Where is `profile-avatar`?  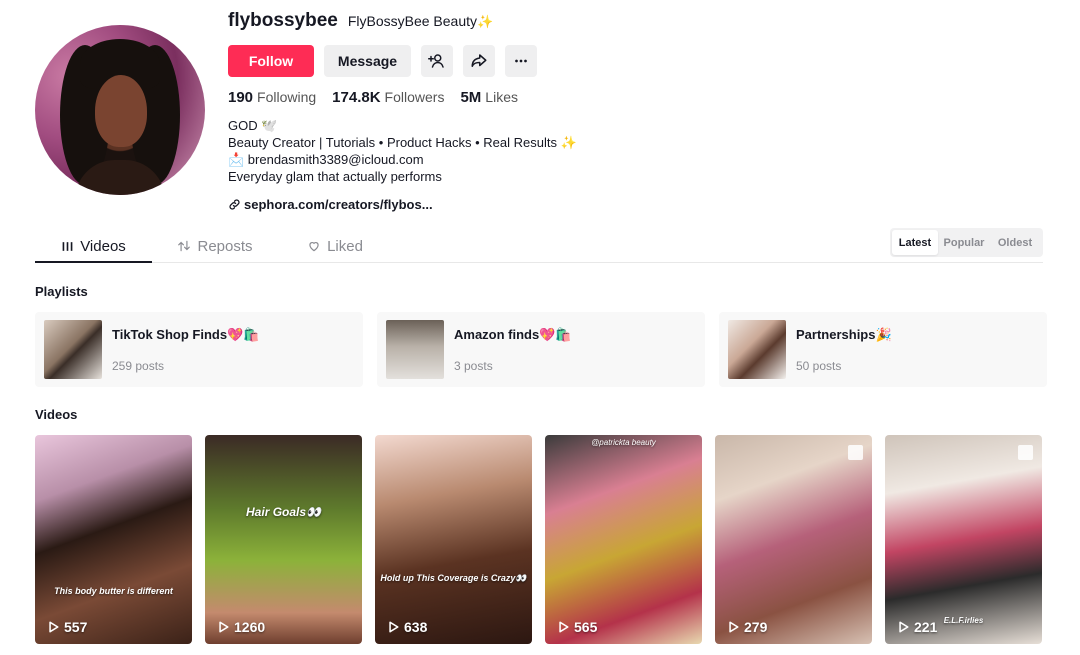 profile-avatar is located at coordinates (120, 110).